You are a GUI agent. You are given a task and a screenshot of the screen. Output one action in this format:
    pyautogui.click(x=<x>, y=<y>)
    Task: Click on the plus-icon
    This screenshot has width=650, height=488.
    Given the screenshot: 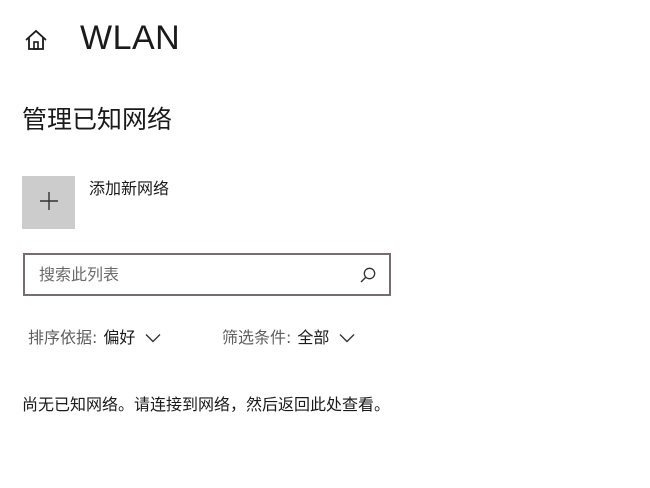 What is the action you would take?
    pyautogui.click(x=49, y=203)
    